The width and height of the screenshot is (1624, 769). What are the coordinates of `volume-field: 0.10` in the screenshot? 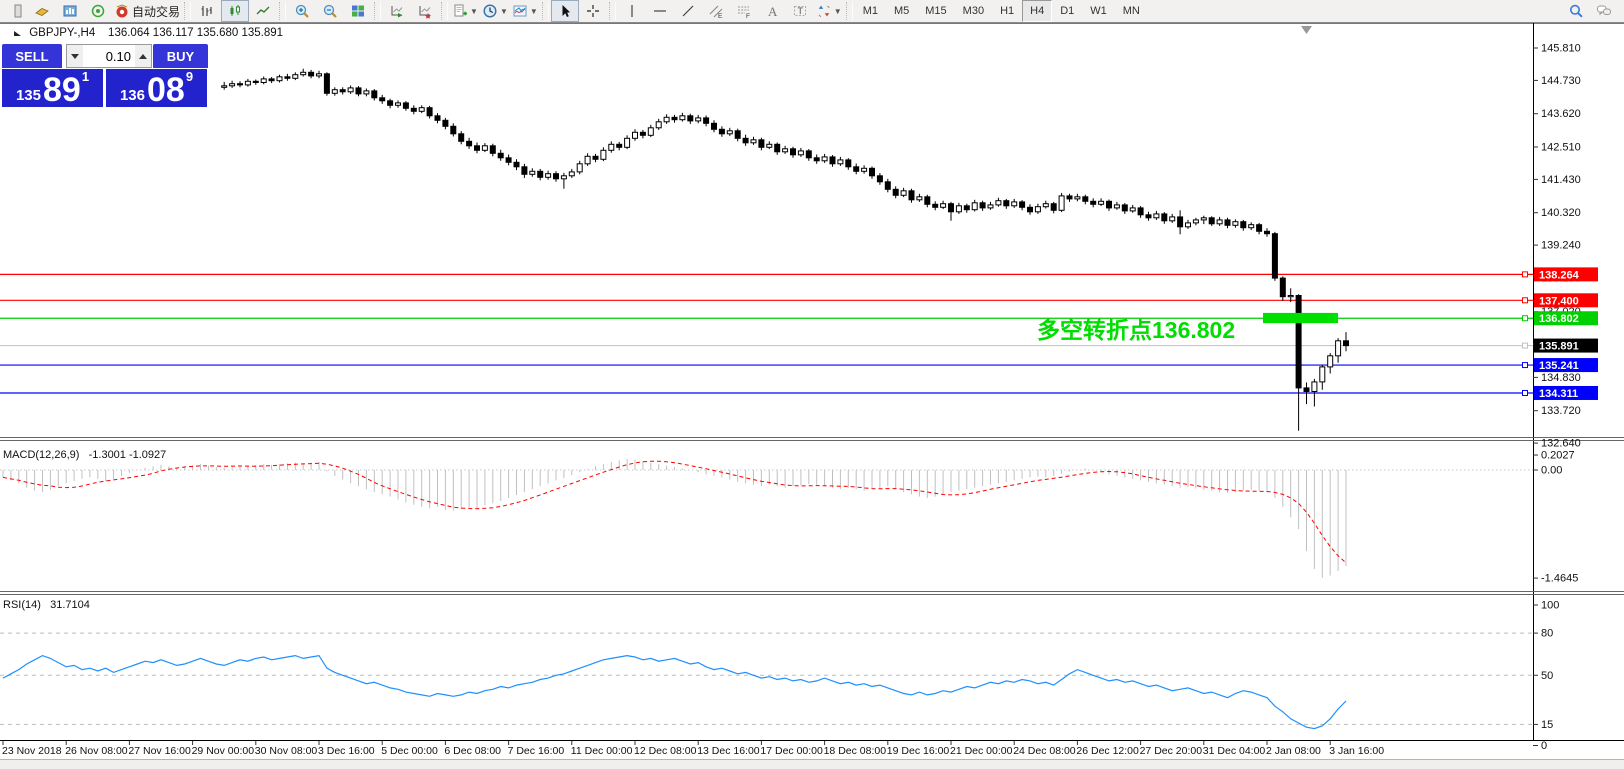 It's located at (109, 56).